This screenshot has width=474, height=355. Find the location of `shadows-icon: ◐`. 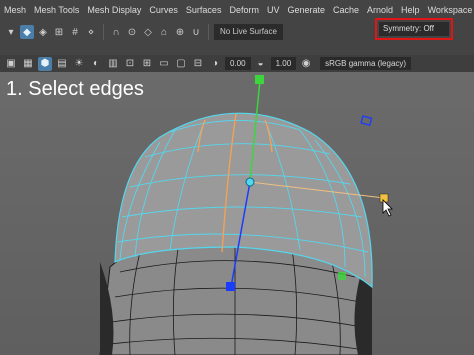

shadows-icon: ◐ is located at coordinates (96, 64).